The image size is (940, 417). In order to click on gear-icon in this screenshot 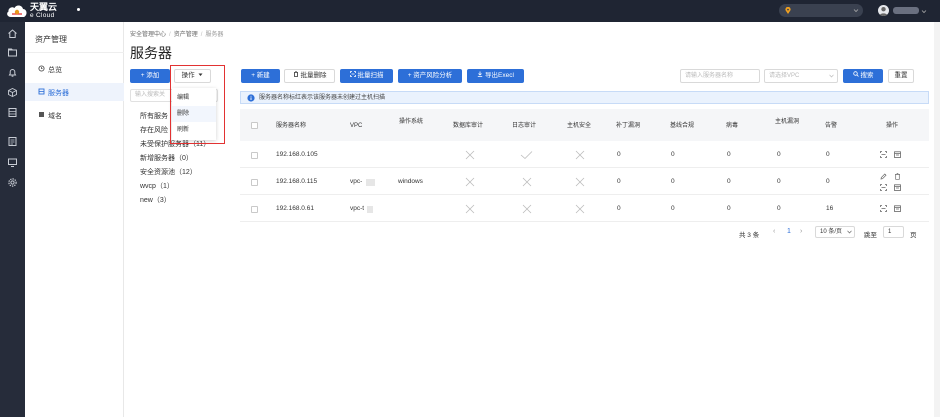, I will do `click(12, 182)`.